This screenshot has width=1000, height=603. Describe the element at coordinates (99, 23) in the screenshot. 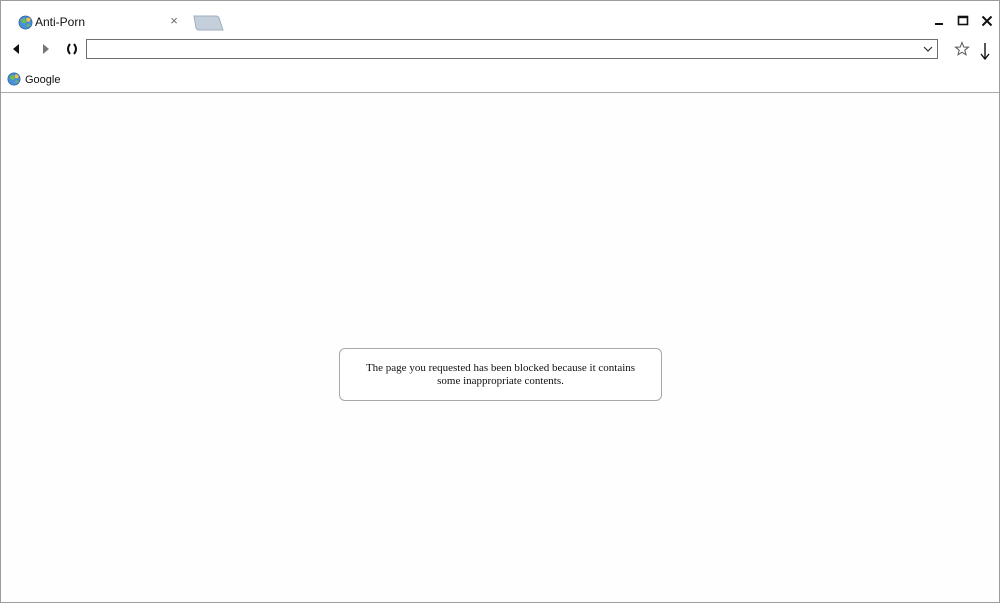

I see `tab-active: Anti-Porn ×` at that location.